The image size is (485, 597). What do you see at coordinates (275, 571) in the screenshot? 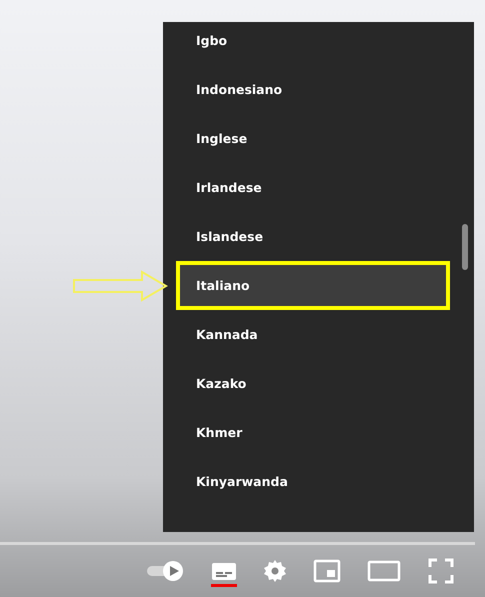
I see `settings-button` at bounding box center [275, 571].